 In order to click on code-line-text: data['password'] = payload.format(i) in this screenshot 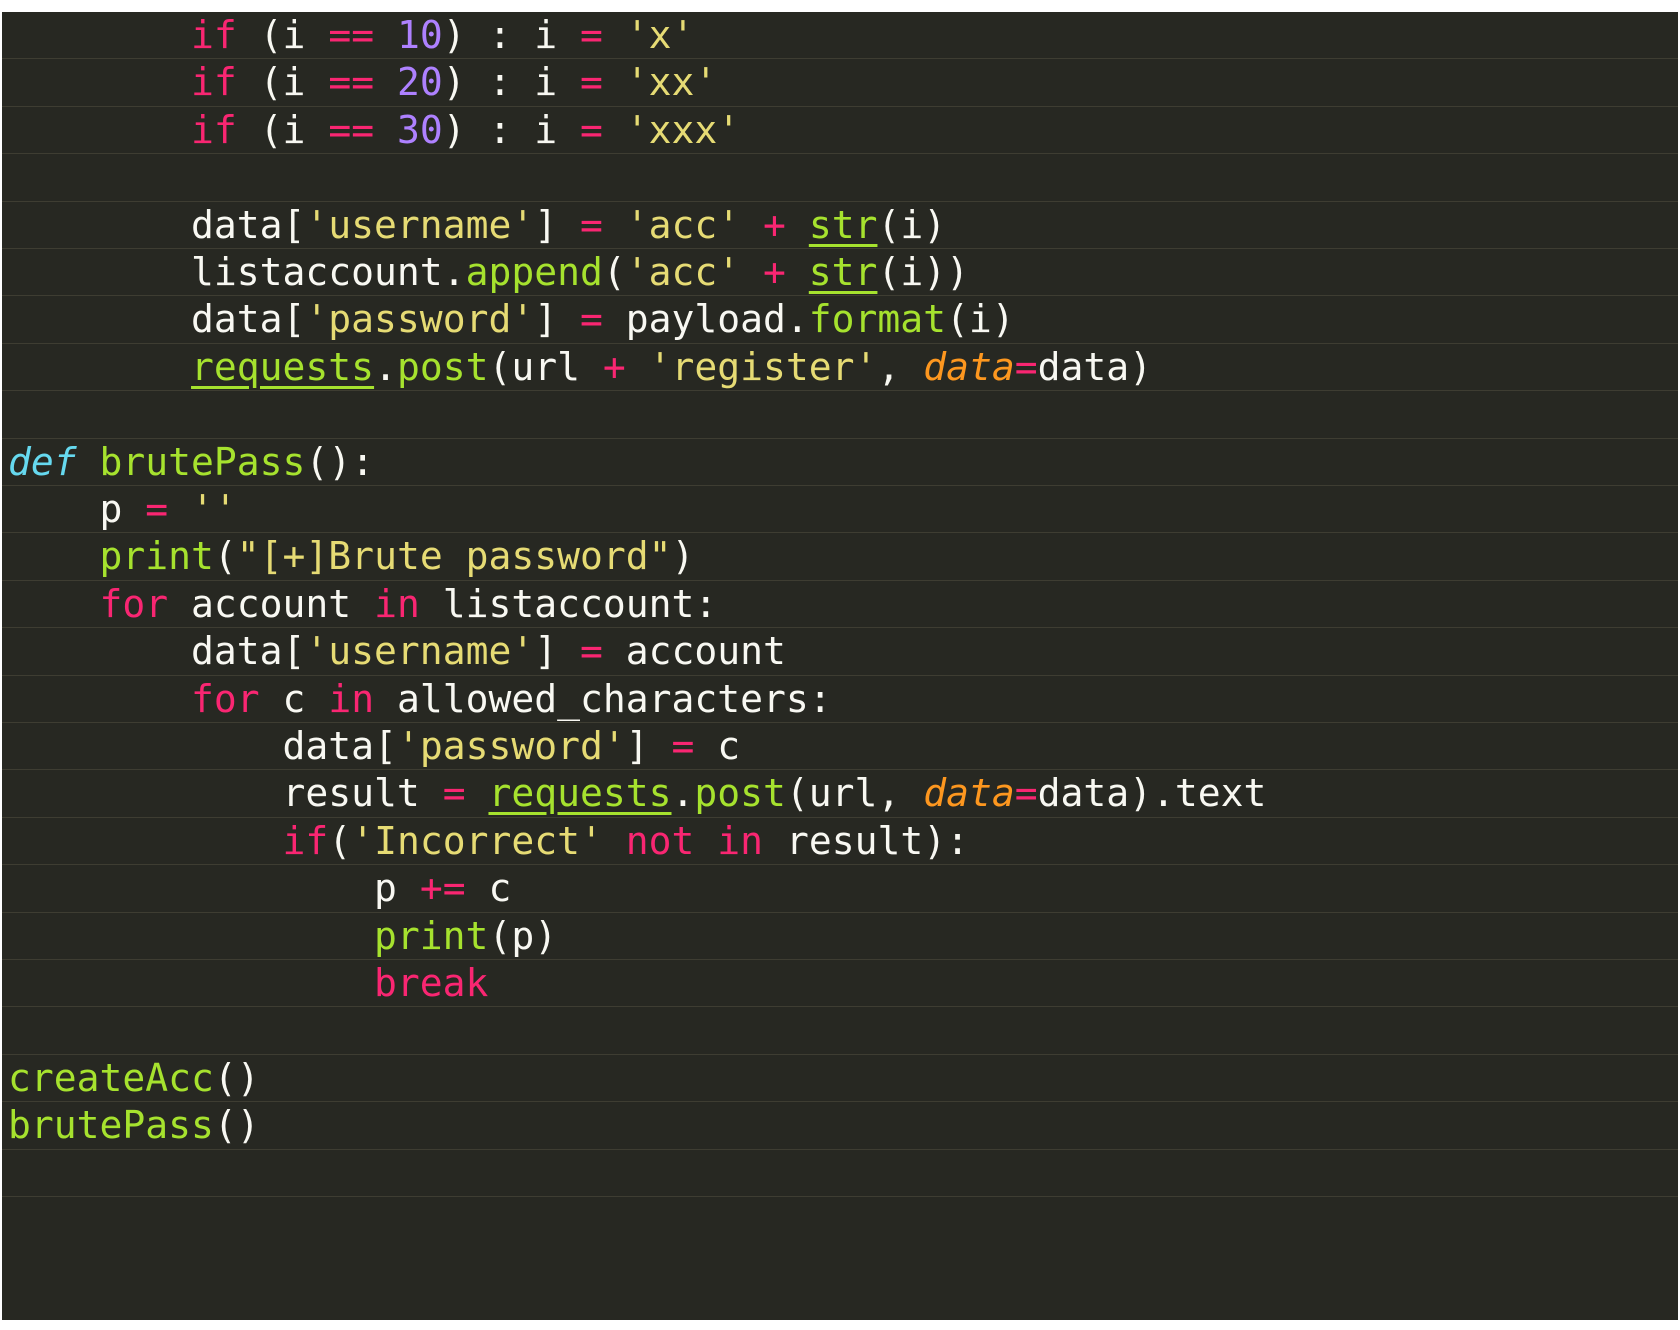, I will do `click(511, 319)`.